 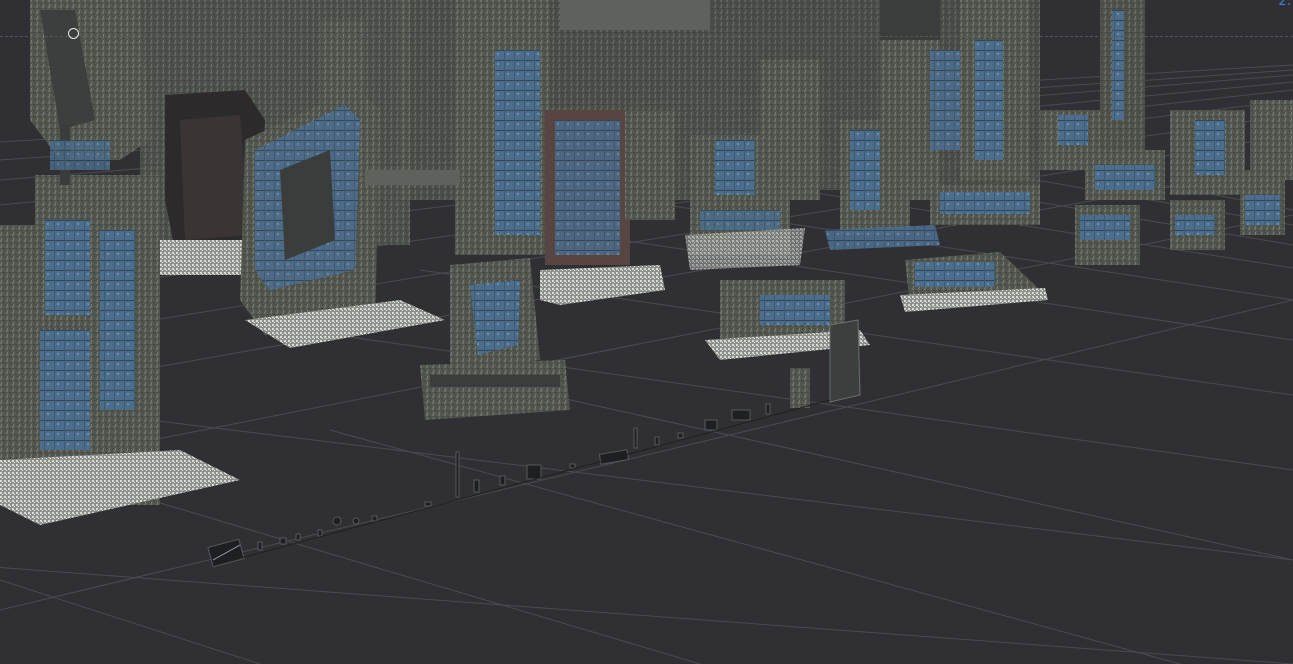 What do you see at coordinates (1284, 4) in the screenshot?
I see `corner-label: 2:` at bounding box center [1284, 4].